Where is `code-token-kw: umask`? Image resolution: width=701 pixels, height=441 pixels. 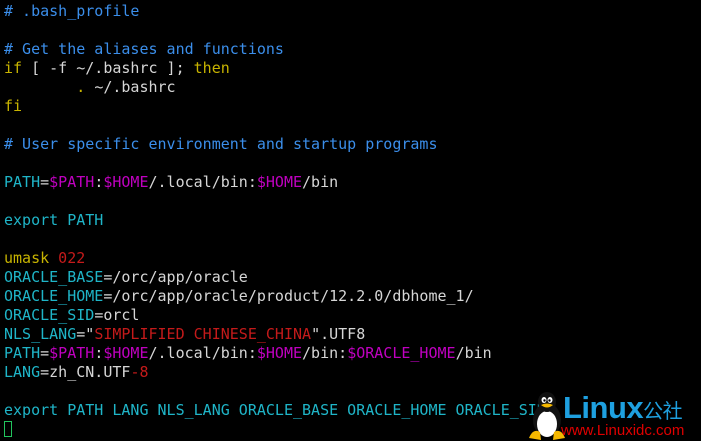
code-token-kw: umask is located at coordinates (27, 258).